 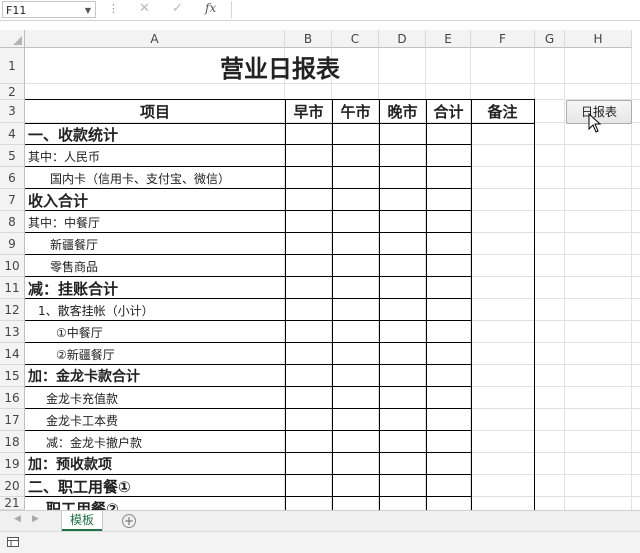 What do you see at coordinates (12, 244) in the screenshot?
I see `row-header: 9` at bounding box center [12, 244].